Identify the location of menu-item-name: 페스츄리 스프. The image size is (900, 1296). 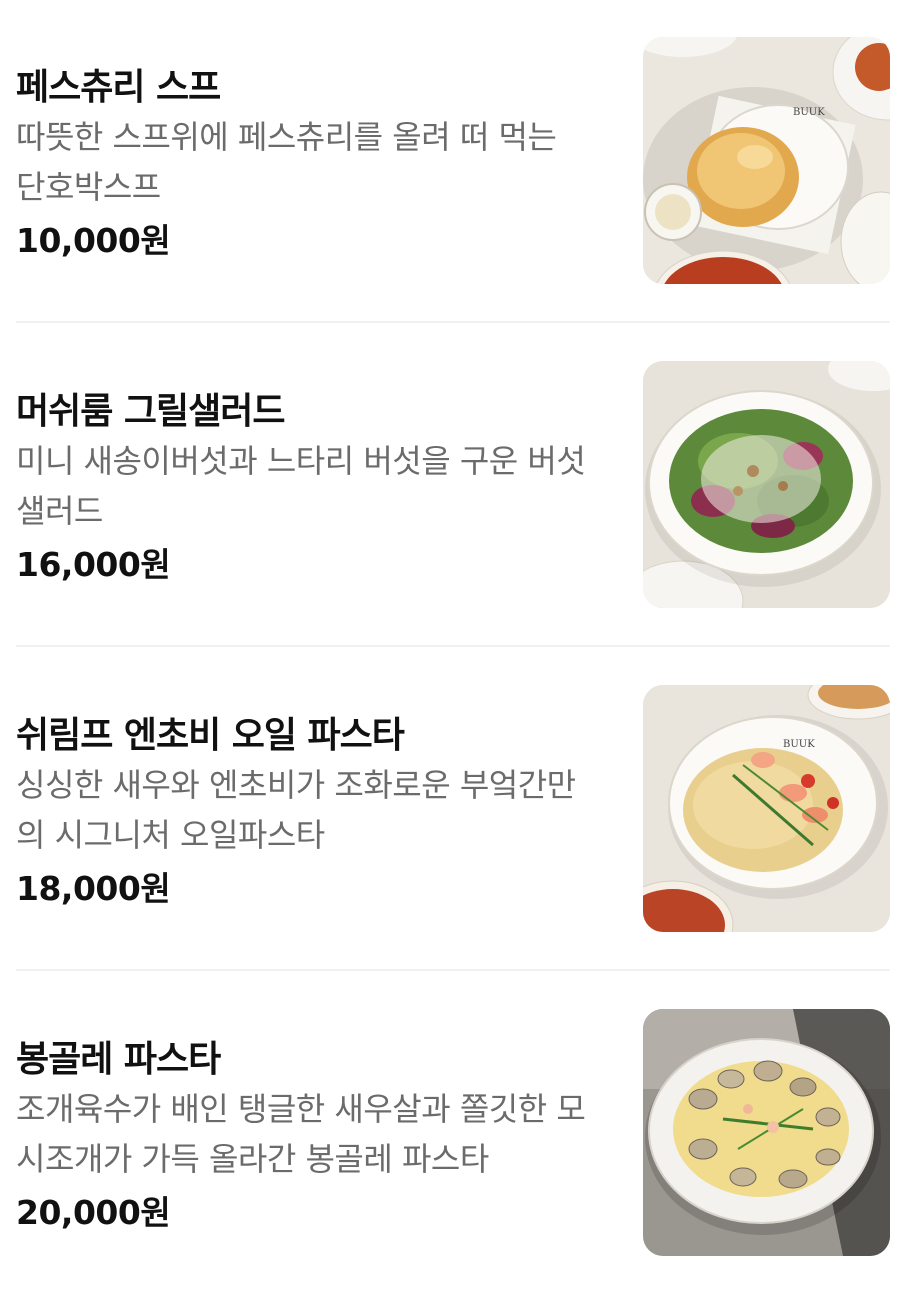
(118, 87).